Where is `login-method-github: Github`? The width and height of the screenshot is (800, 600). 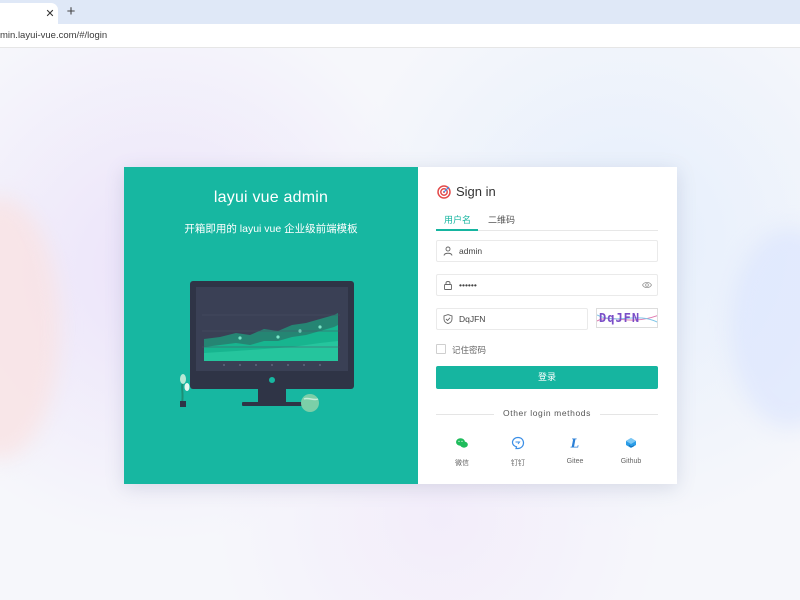 login-method-github: Github is located at coordinates (631, 453).